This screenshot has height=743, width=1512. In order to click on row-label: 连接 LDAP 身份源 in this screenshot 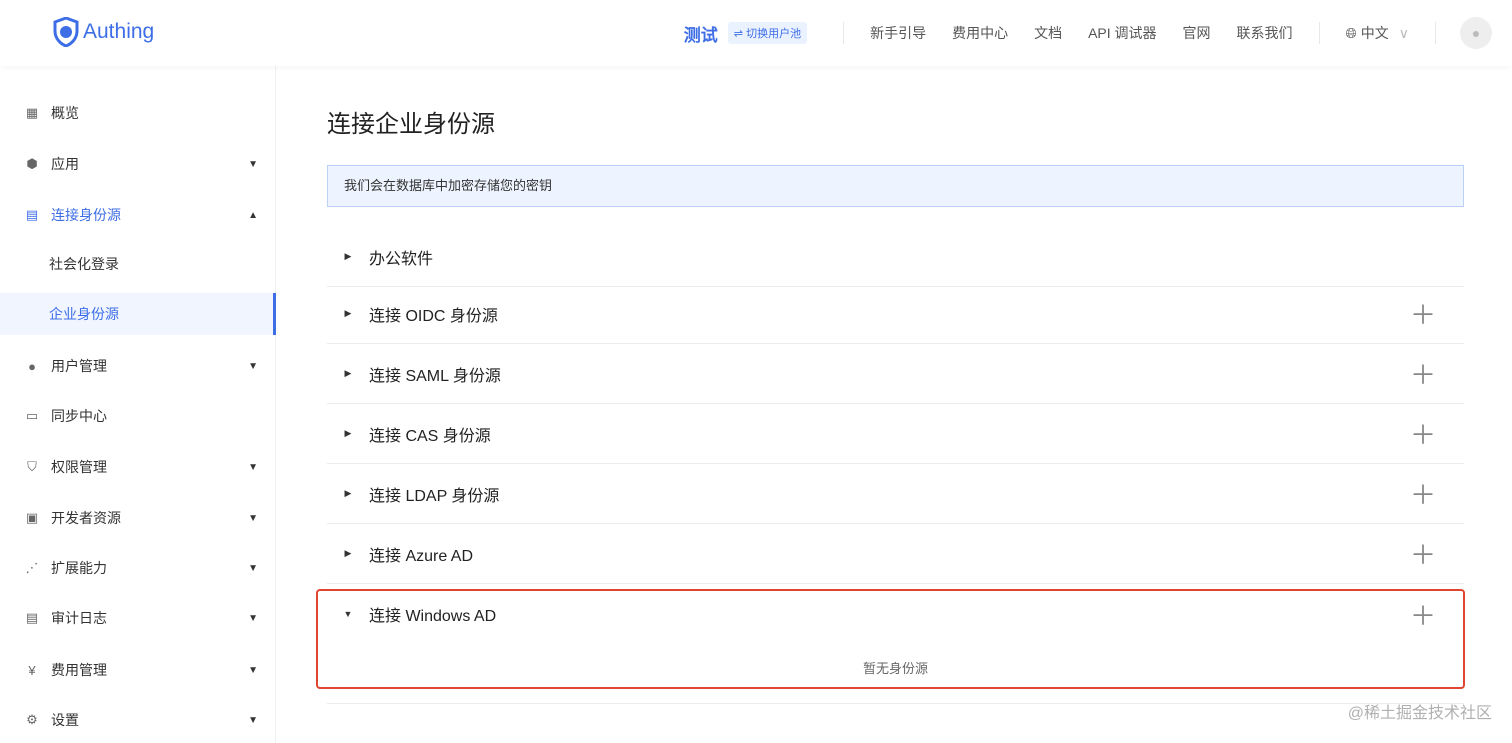, I will do `click(434, 496)`.